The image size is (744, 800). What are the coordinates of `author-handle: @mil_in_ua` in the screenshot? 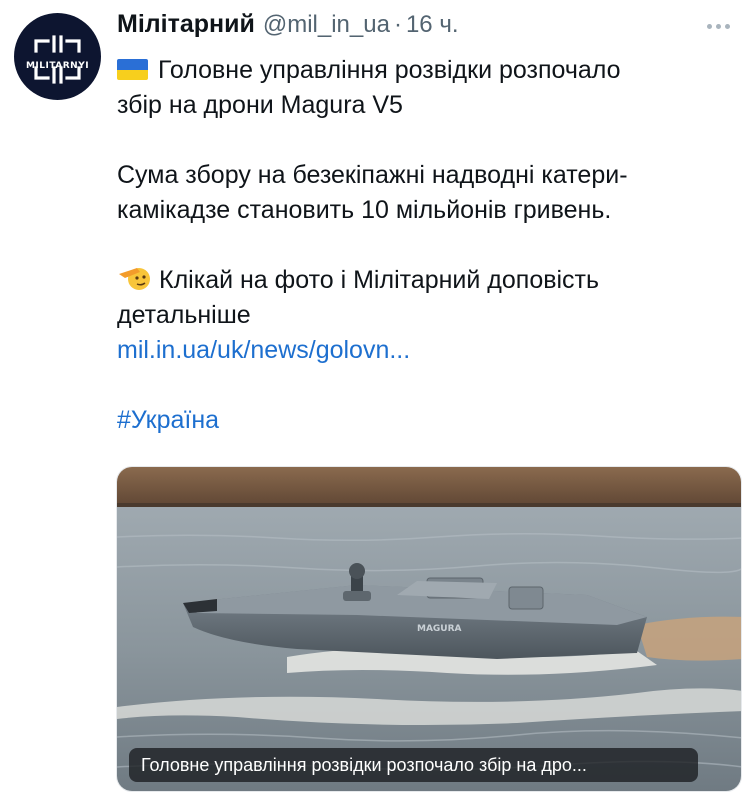 It's located at (326, 25).